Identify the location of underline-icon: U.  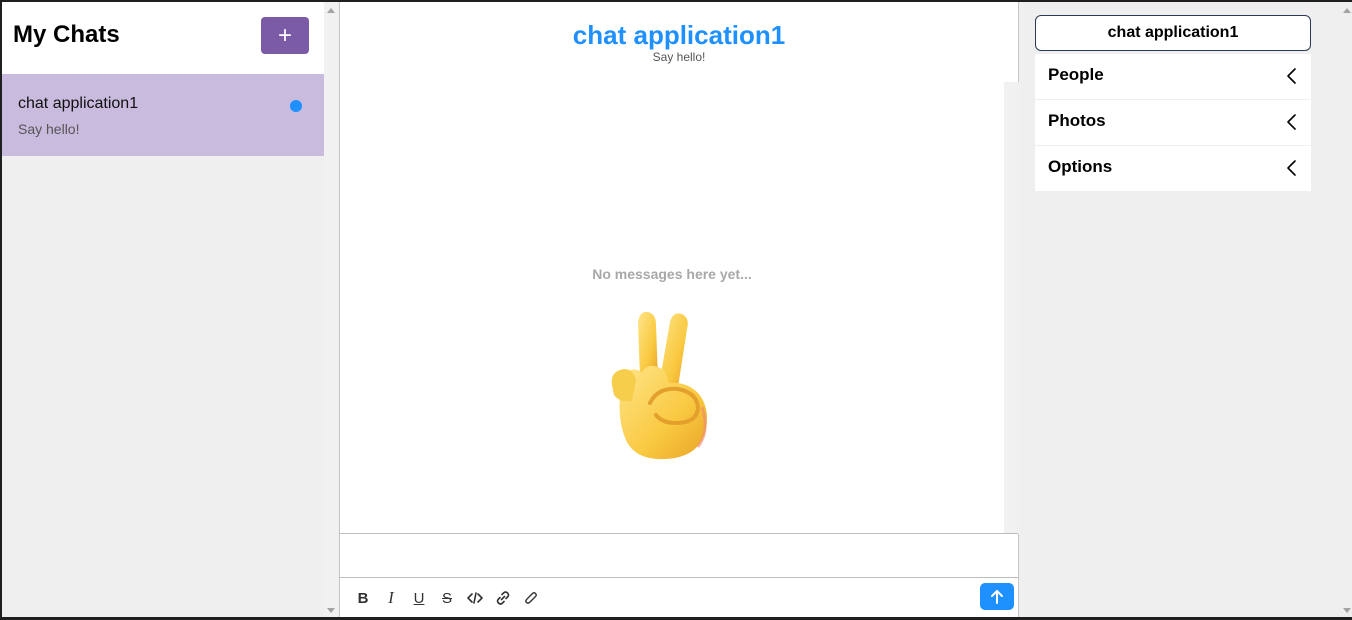
(419, 598).